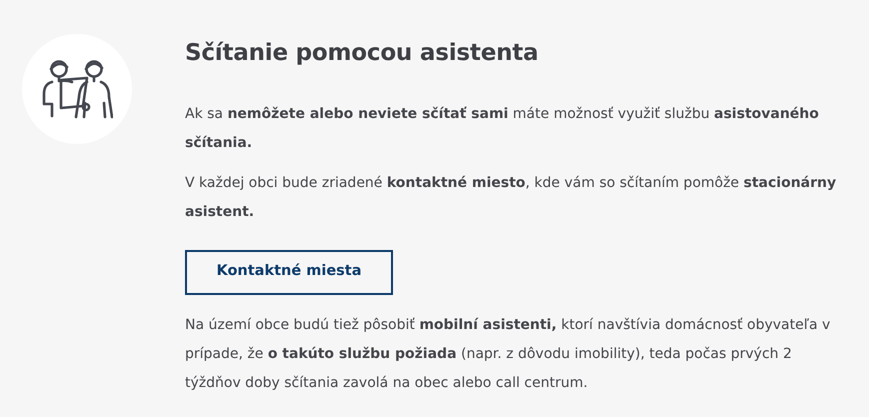  What do you see at coordinates (289, 272) in the screenshot?
I see `contact-points-button: Kontaktné miesta` at bounding box center [289, 272].